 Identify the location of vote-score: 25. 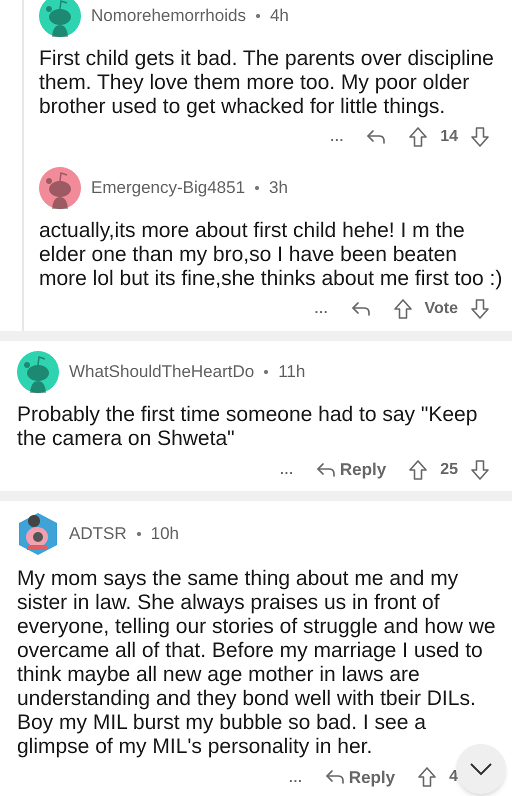
(449, 470).